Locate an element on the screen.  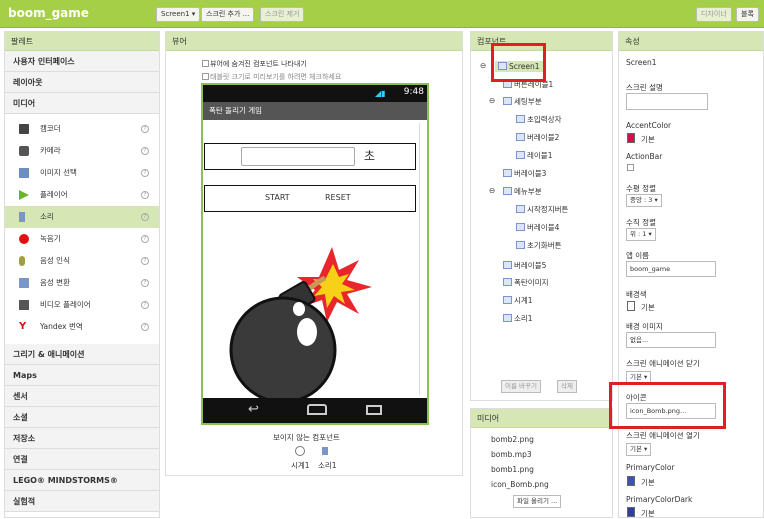
blocks-button: 블록 is located at coordinates (747, 14).